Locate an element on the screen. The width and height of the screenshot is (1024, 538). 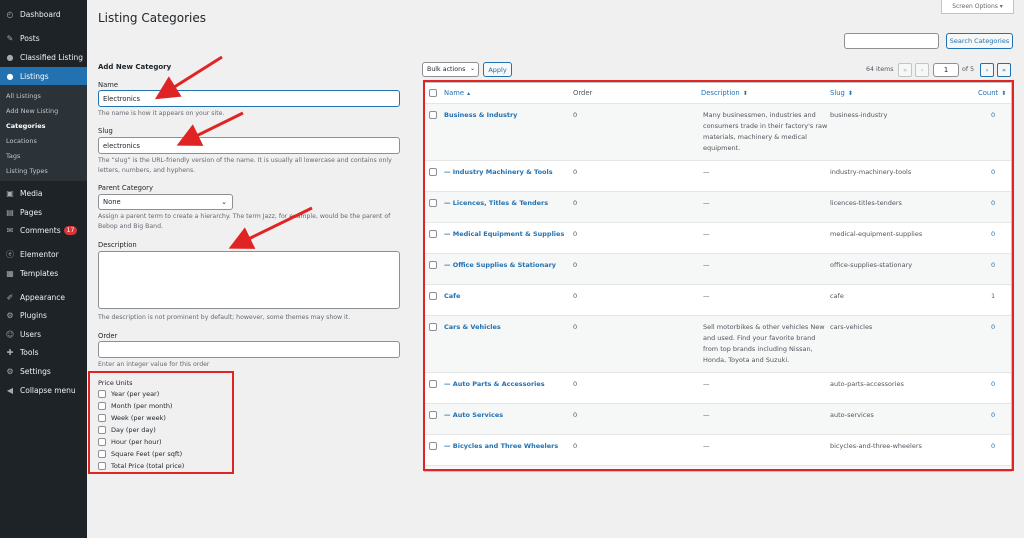
sidebar-item-label: Plugins is located at coordinates (33, 315).